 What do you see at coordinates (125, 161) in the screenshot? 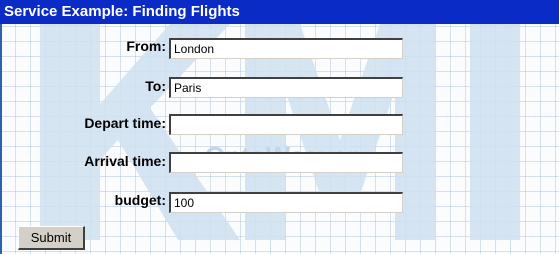
I see `arrival-time-label: Arrival time:` at bounding box center [125, 161].